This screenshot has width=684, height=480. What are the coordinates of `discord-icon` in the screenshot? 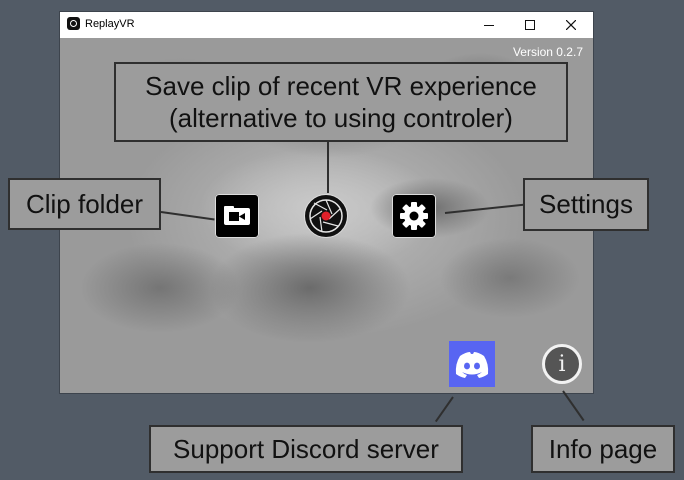 It's located at (472, 365).